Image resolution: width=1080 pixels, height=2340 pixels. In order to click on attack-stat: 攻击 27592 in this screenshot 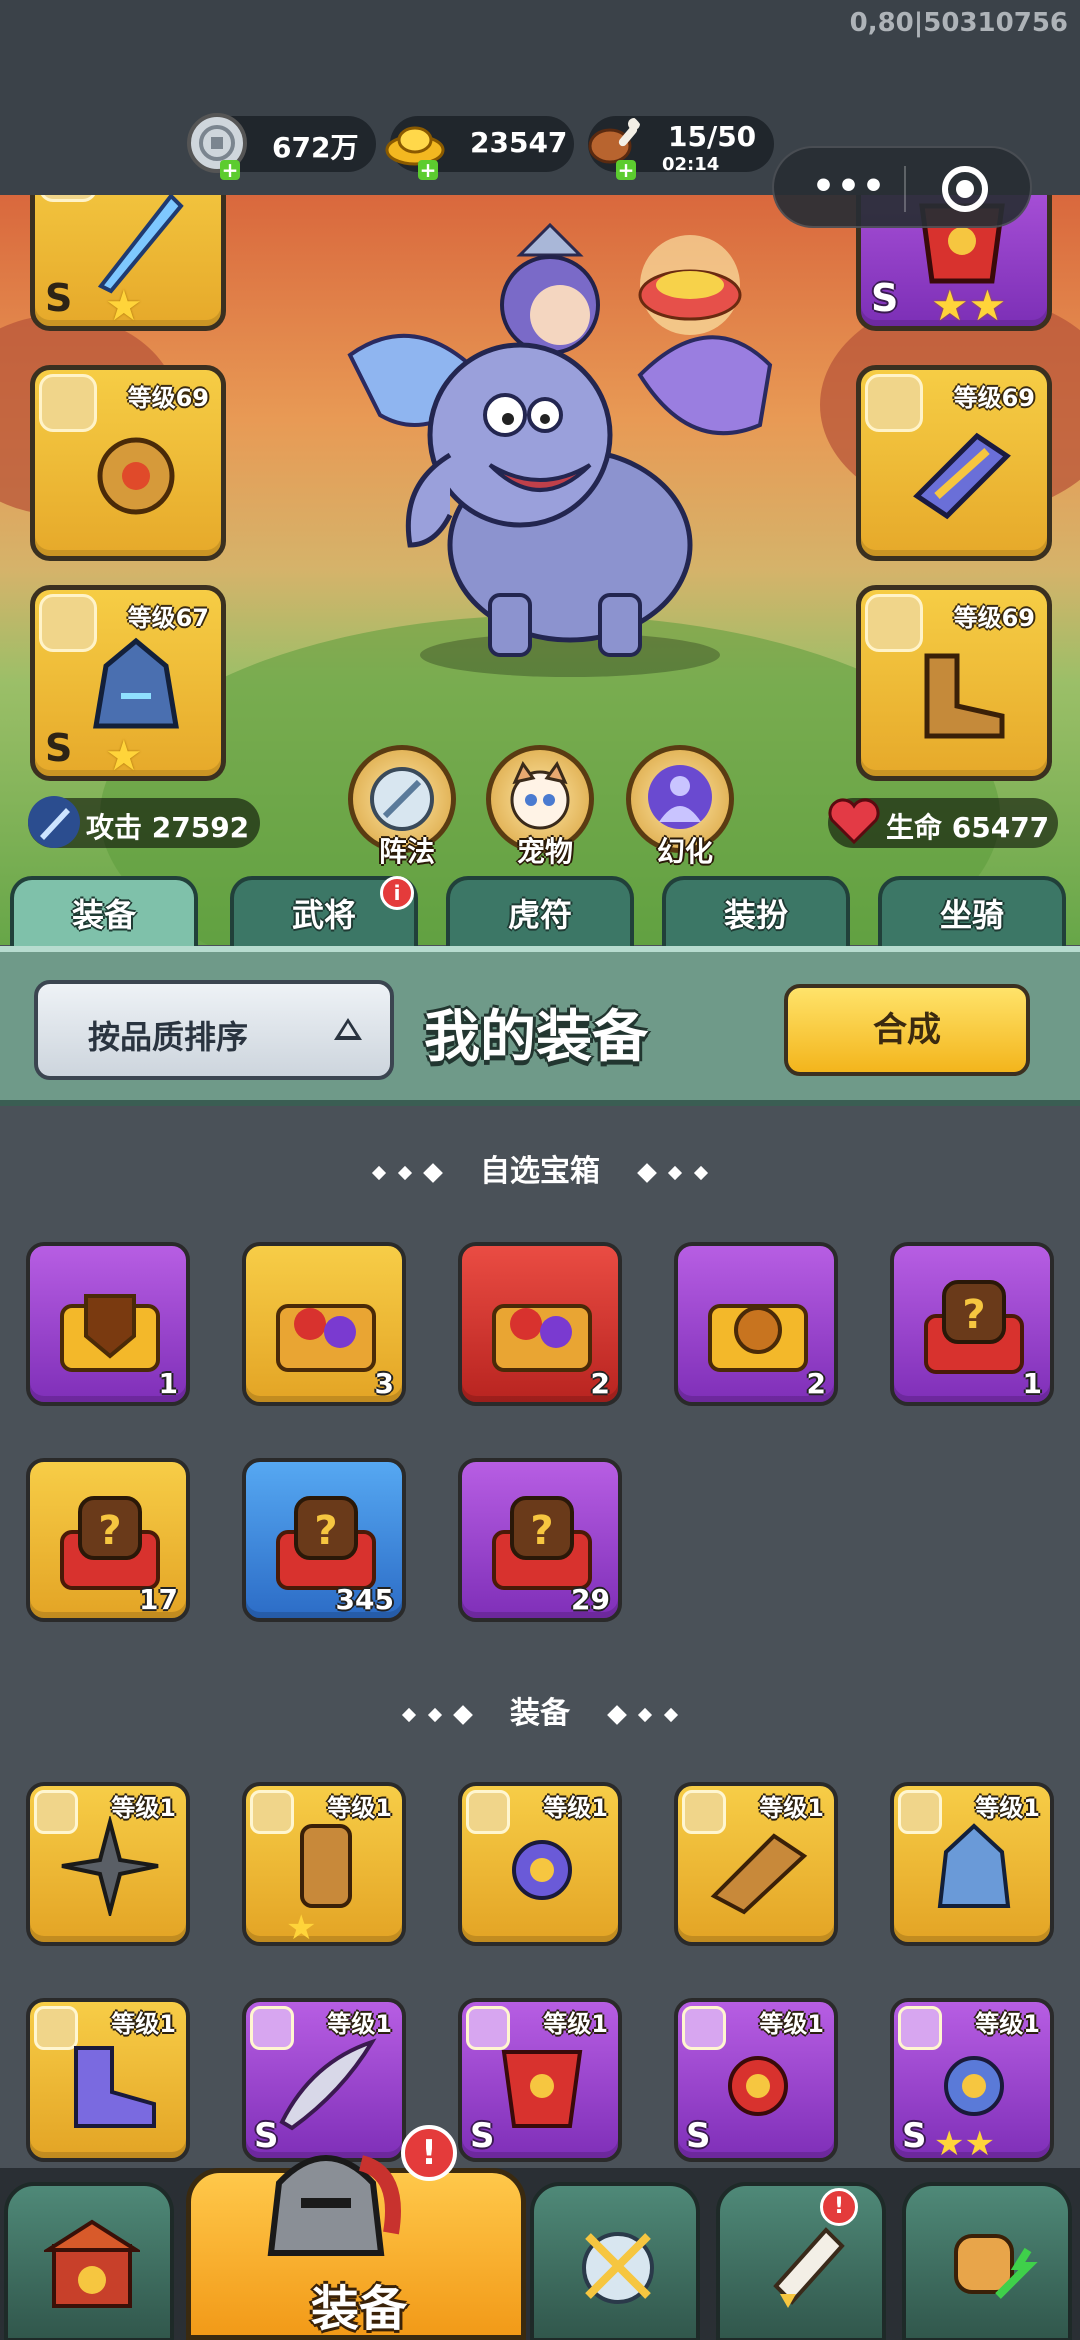, I will do `click(144, 822)`.